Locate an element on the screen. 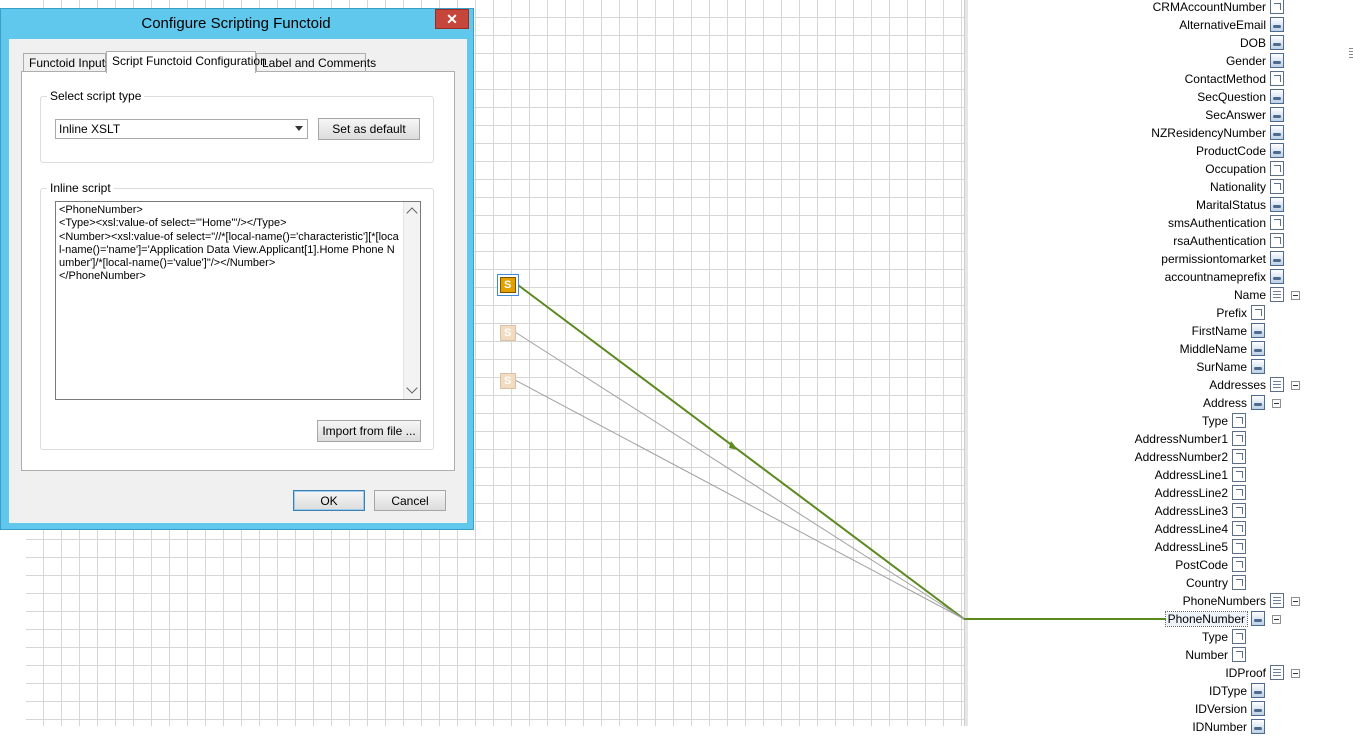  schema-node-label: SecQuestion is located at coordinates (1231, 97).